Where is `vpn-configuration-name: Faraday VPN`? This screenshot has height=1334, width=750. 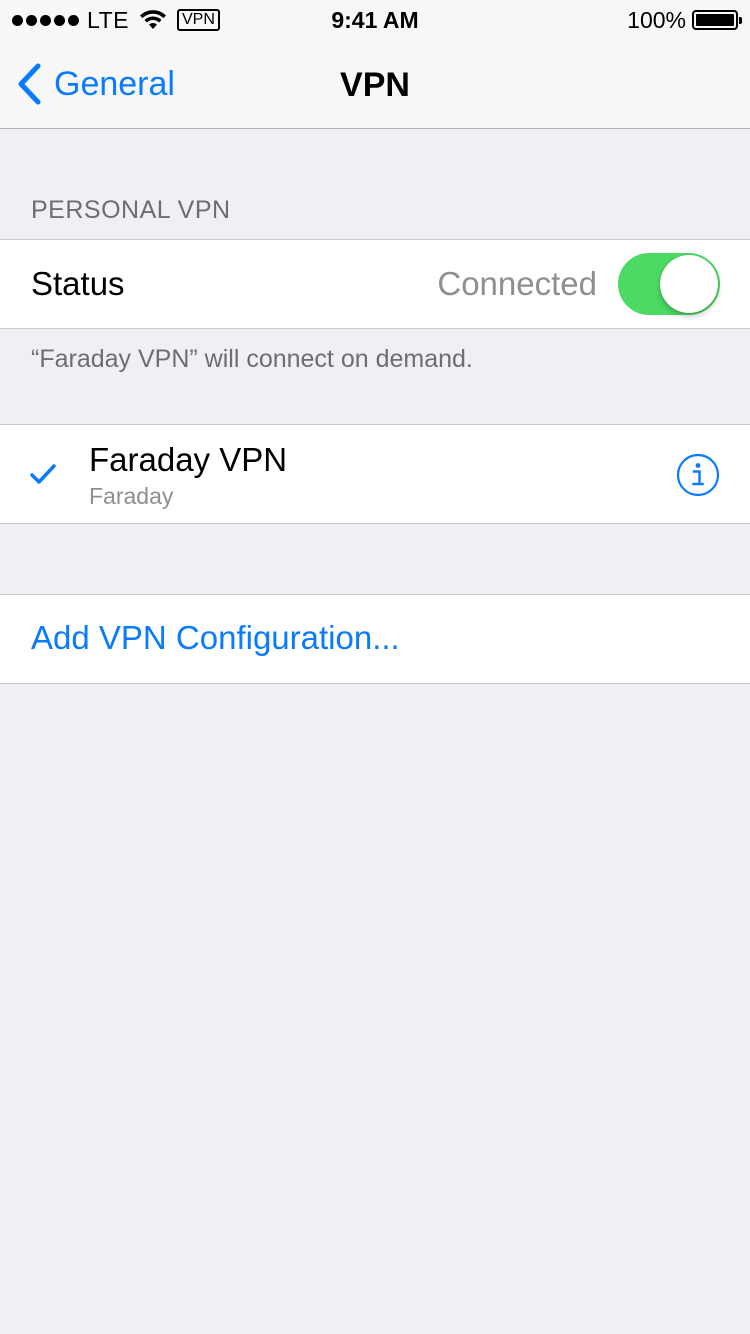
vpn-configuration-name: Faraday VPN is located at coordinates (188, 459).